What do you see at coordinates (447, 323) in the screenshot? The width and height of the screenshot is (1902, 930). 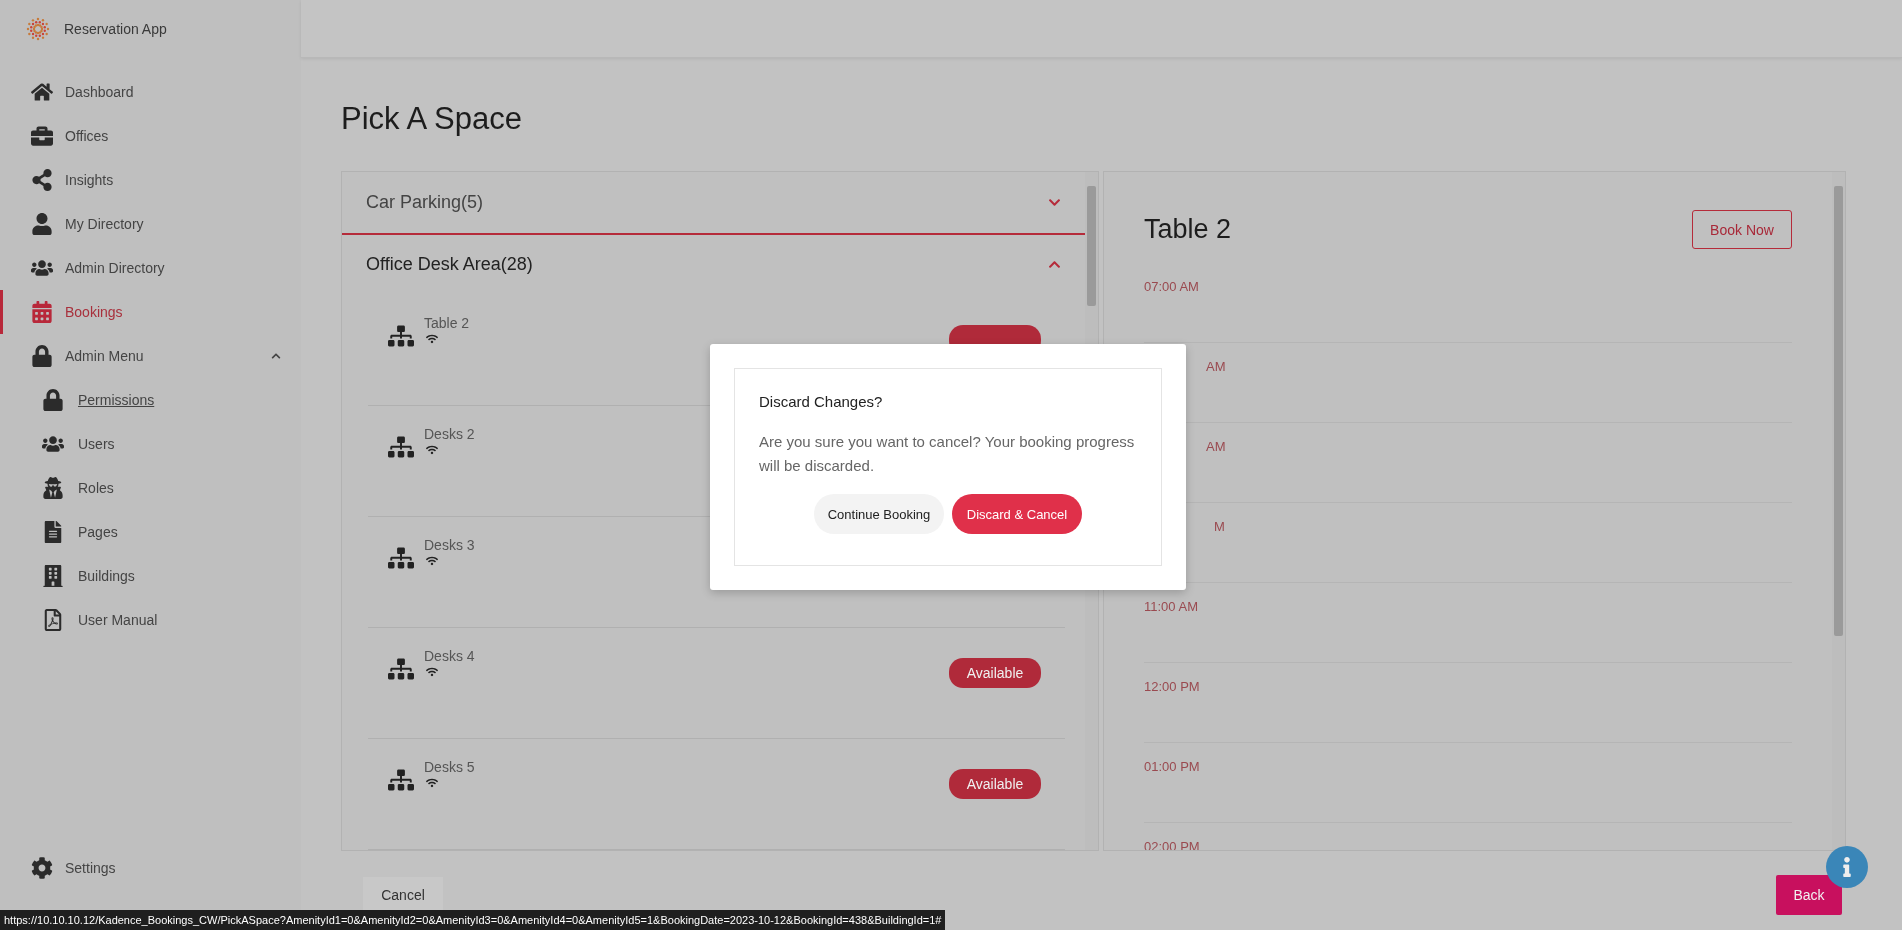 I see `space-name: Table 2` at bounding box center [447, 323].